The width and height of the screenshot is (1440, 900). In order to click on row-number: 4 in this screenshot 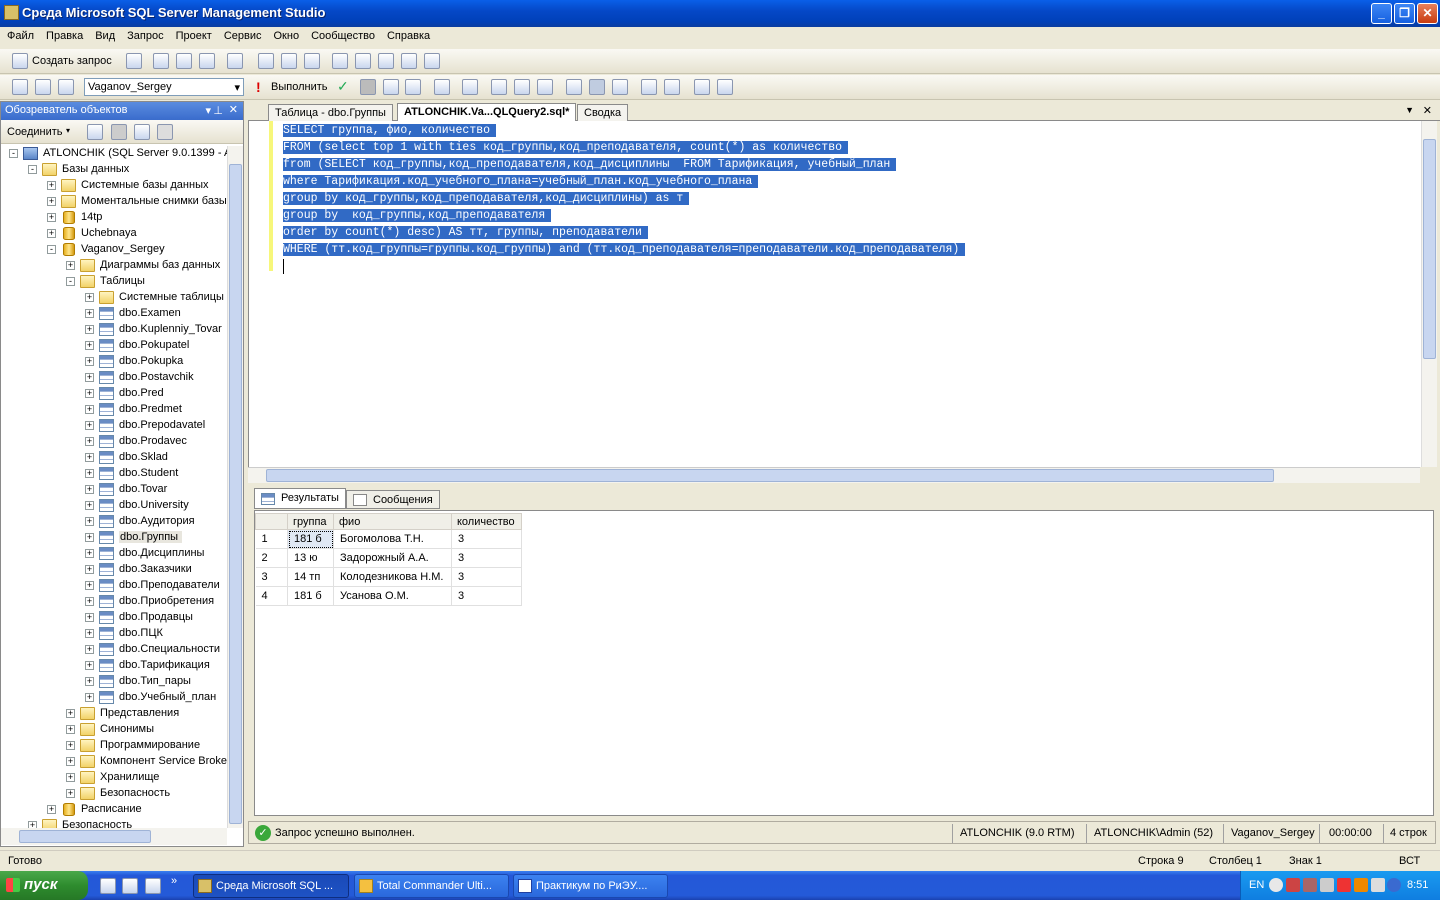, I will do `click(271, 596)`.